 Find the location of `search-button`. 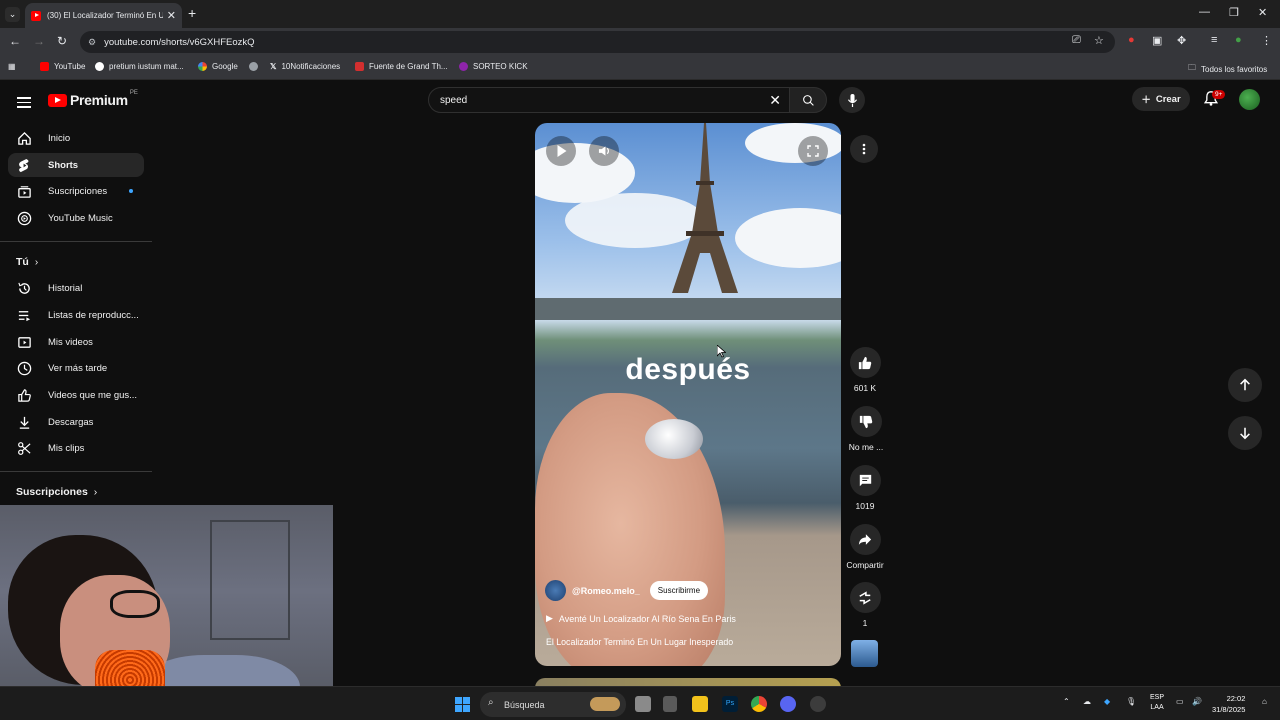

search-button is located at coordinates (808, 100).